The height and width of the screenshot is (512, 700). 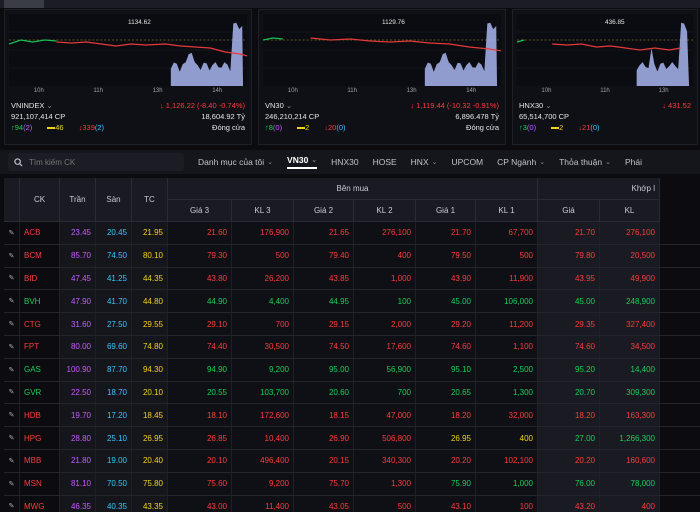 What do you see at coordinates (40, 200) in the screenshot?
I see `header-ck: CK` at bounding box center [40, 200].